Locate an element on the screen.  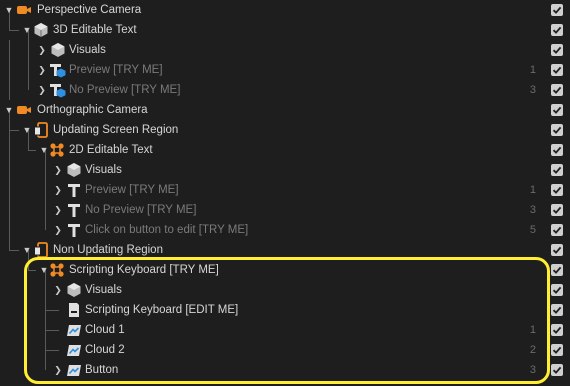
tree-row-label: Click on button to edit [TRY ME] is located at coordinates (167, 230).